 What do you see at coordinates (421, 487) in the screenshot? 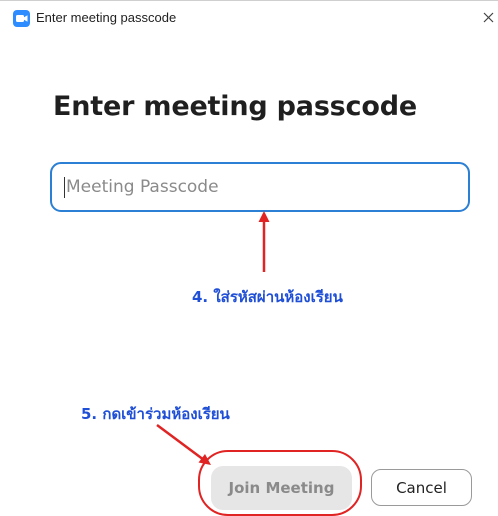
I see `cancel-button: Cancel` at bounding box center [421, 487].